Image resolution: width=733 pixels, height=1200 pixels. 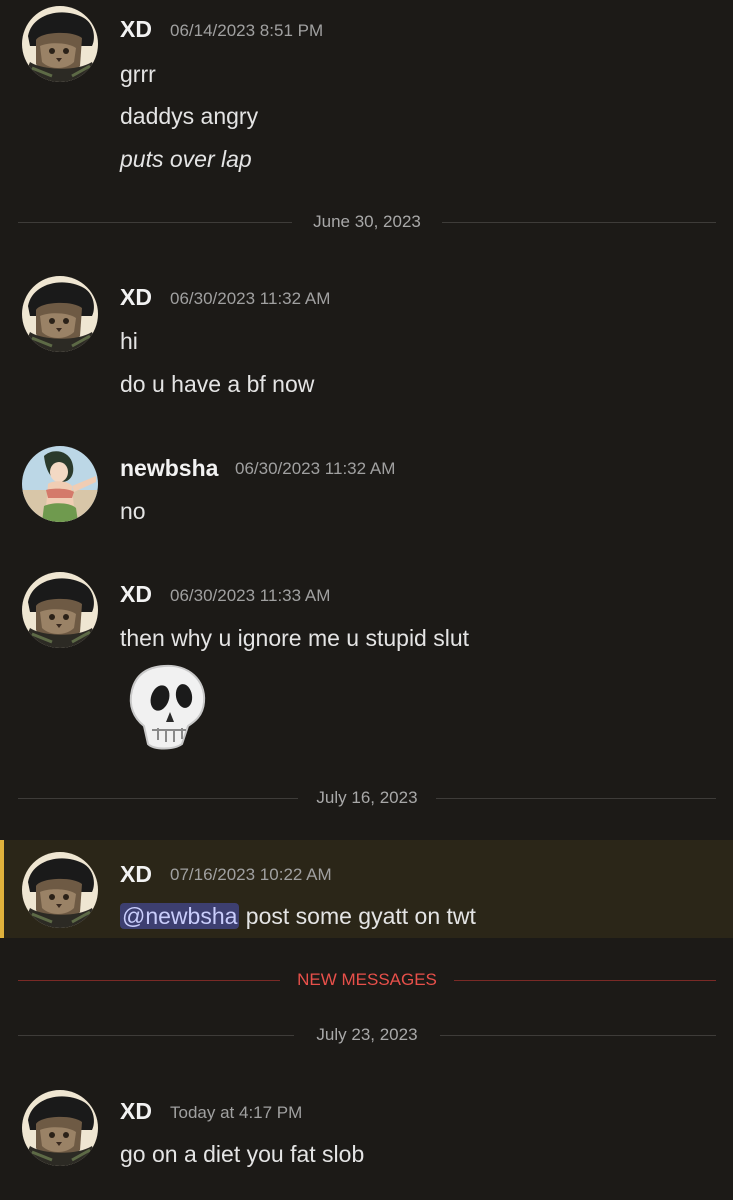 I want to click on message-text: do u have a bf now, so click(x=217, y=384).